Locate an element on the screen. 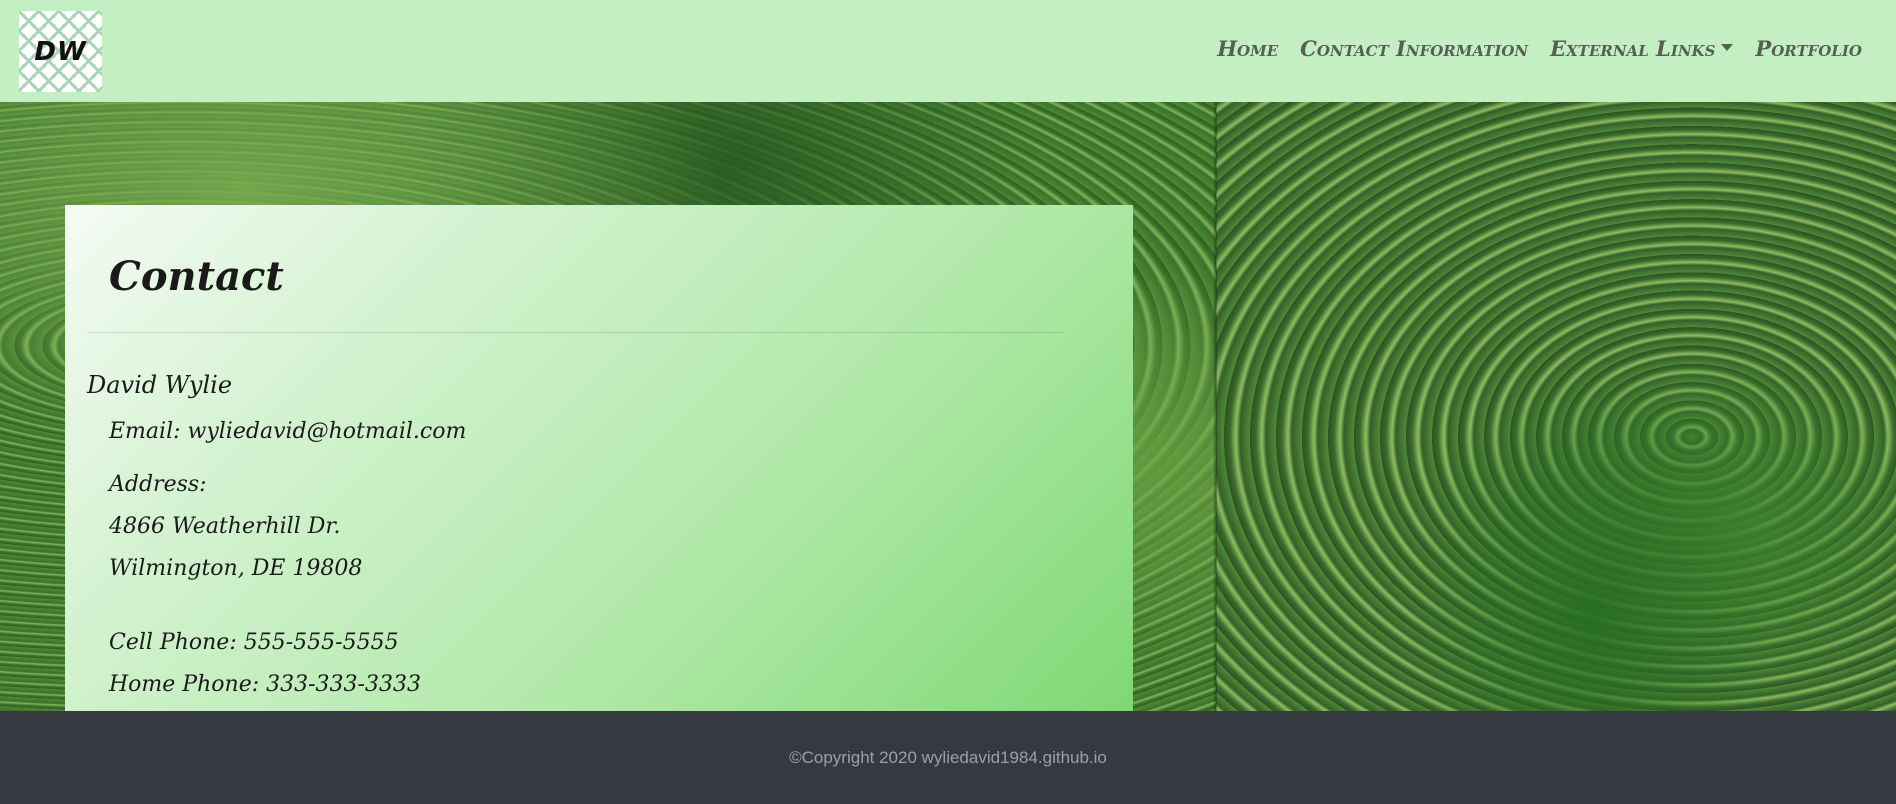 The image size is (1896, 804). caret-down-icon is located at coordinates (1727, 47).